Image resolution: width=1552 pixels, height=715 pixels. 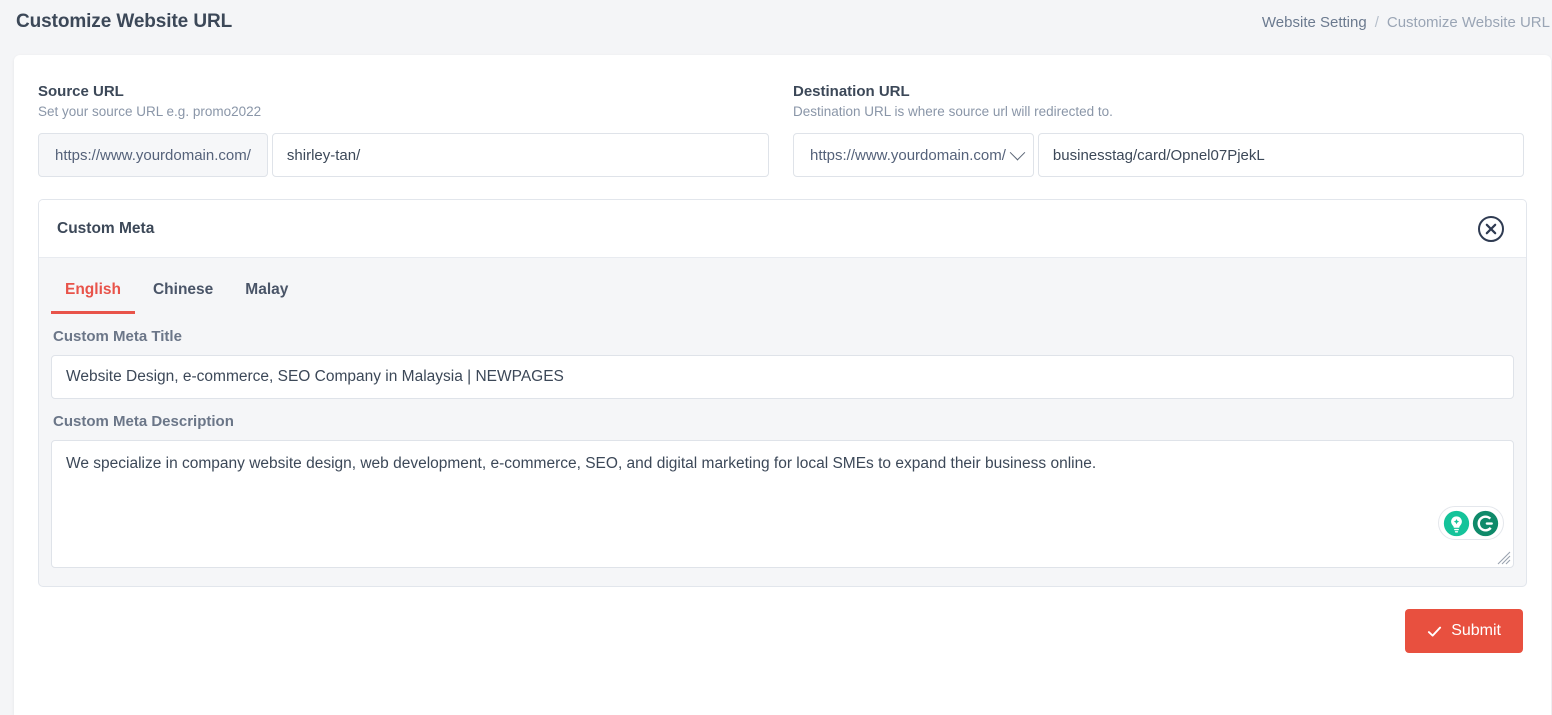 What do you see at coordinates (153, 155) in the screenshot?
I see `source-url-prefix: https://www.yourdomain.com/` at bounding box center [153, 155].